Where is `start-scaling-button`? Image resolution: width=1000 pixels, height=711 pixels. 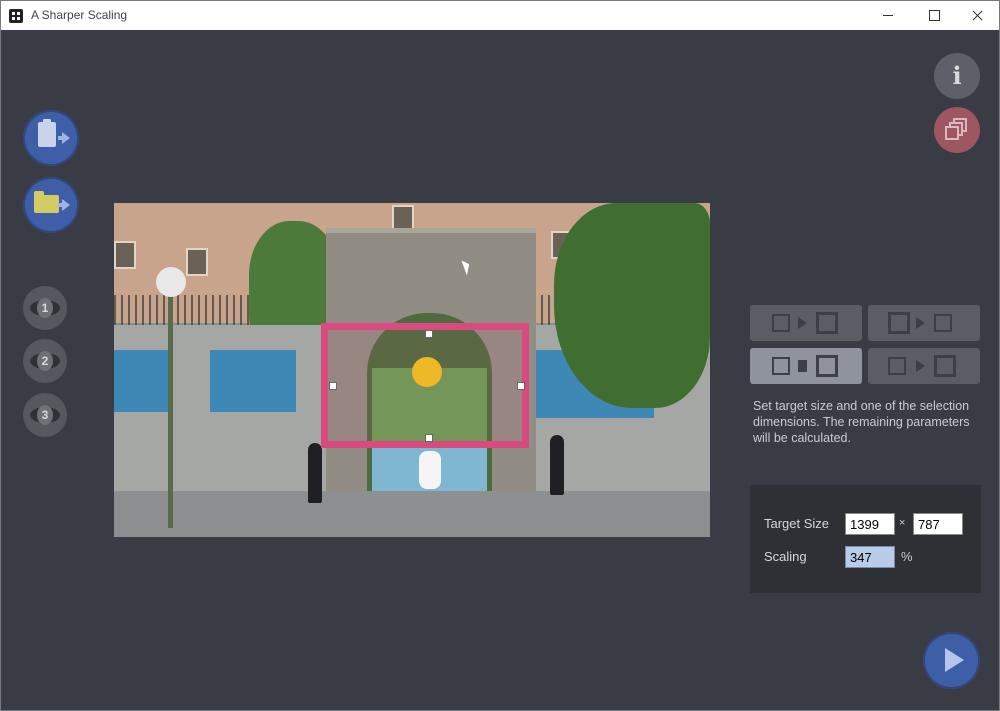 start-scaling-button is located at coordinates (951, 660).